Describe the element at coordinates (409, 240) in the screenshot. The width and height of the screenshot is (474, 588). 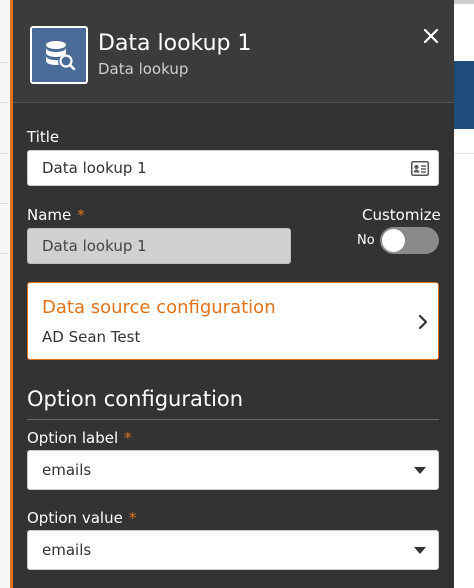
I see `customize-toggle` at that location.